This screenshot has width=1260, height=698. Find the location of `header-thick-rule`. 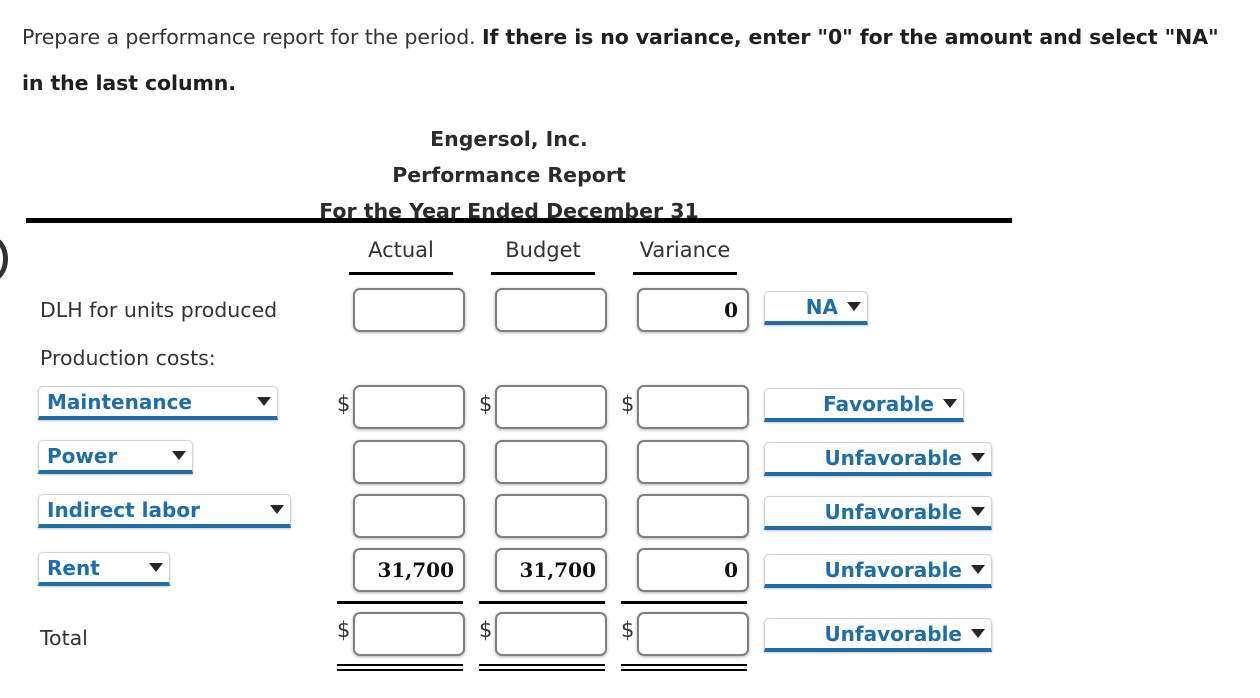

header-thick-rule is located at coordinates (519, 220).